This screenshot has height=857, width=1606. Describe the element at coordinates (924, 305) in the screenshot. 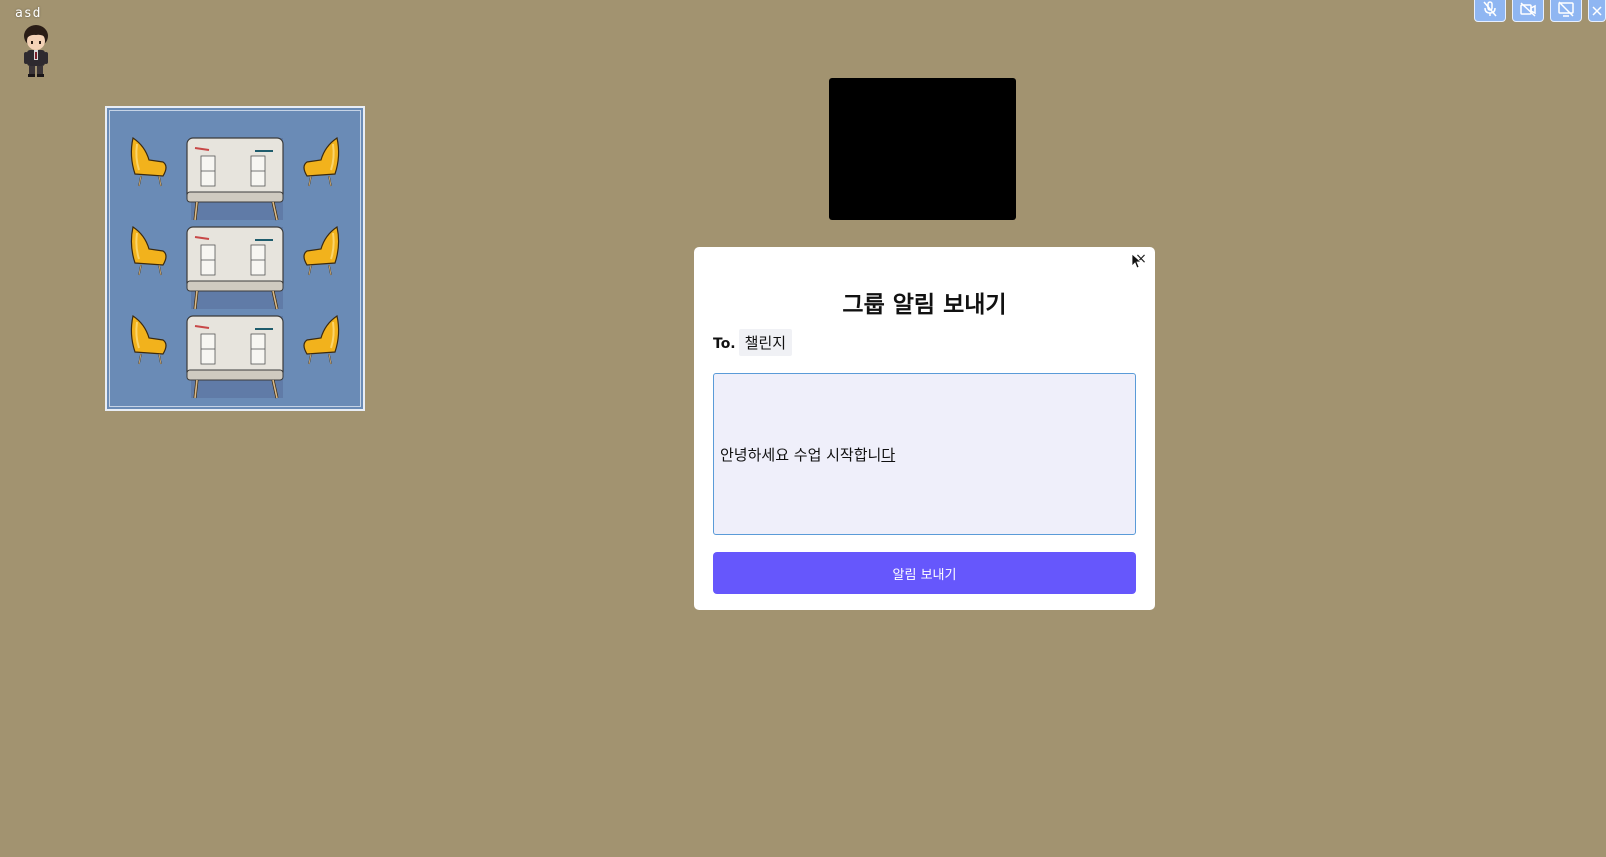

I see `modal-title: 그룹 알림 보내기` at that location.